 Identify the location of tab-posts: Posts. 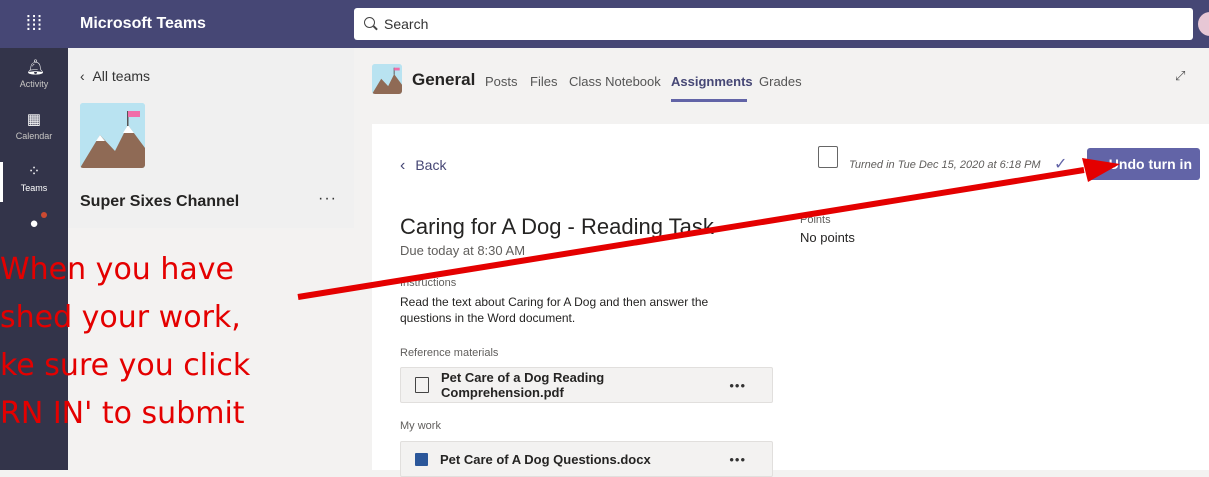
(501, 81).